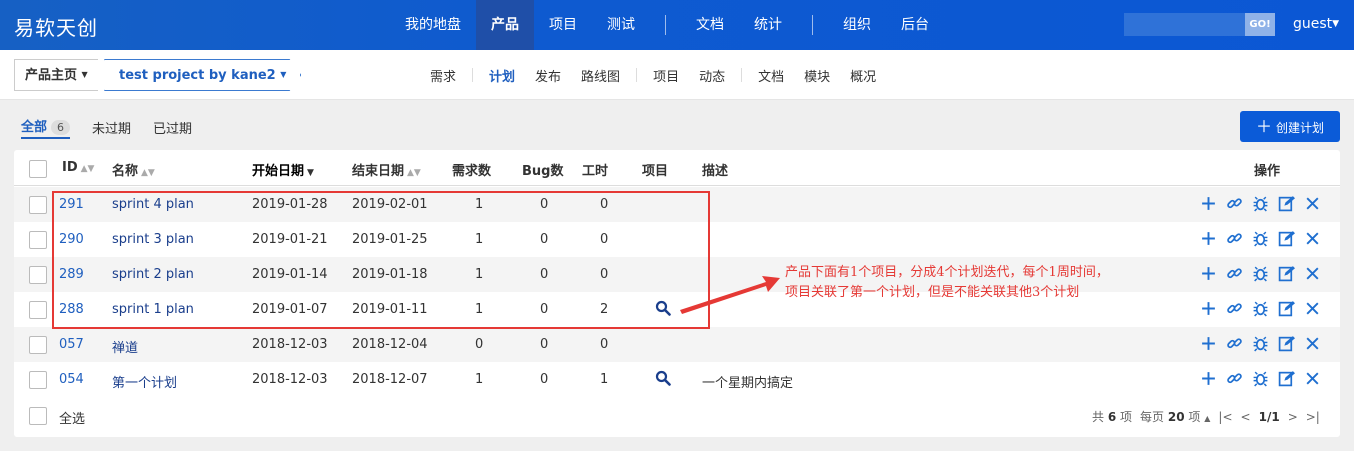  I want to click on tab-all: 全部 6, so click(46, 127).